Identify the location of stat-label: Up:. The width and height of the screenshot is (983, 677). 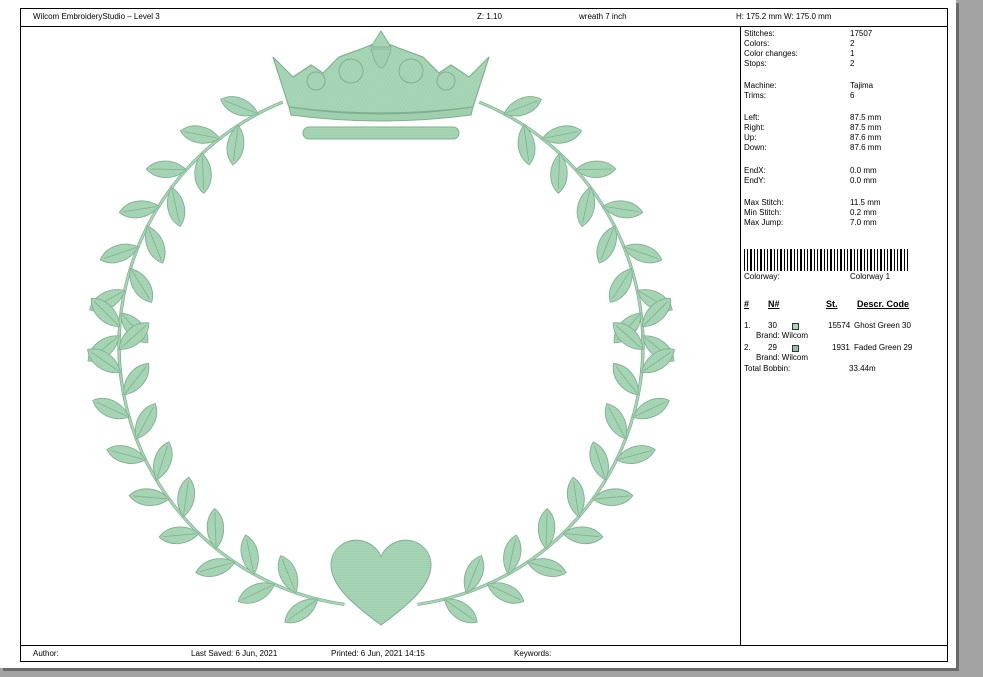
(750, 137).